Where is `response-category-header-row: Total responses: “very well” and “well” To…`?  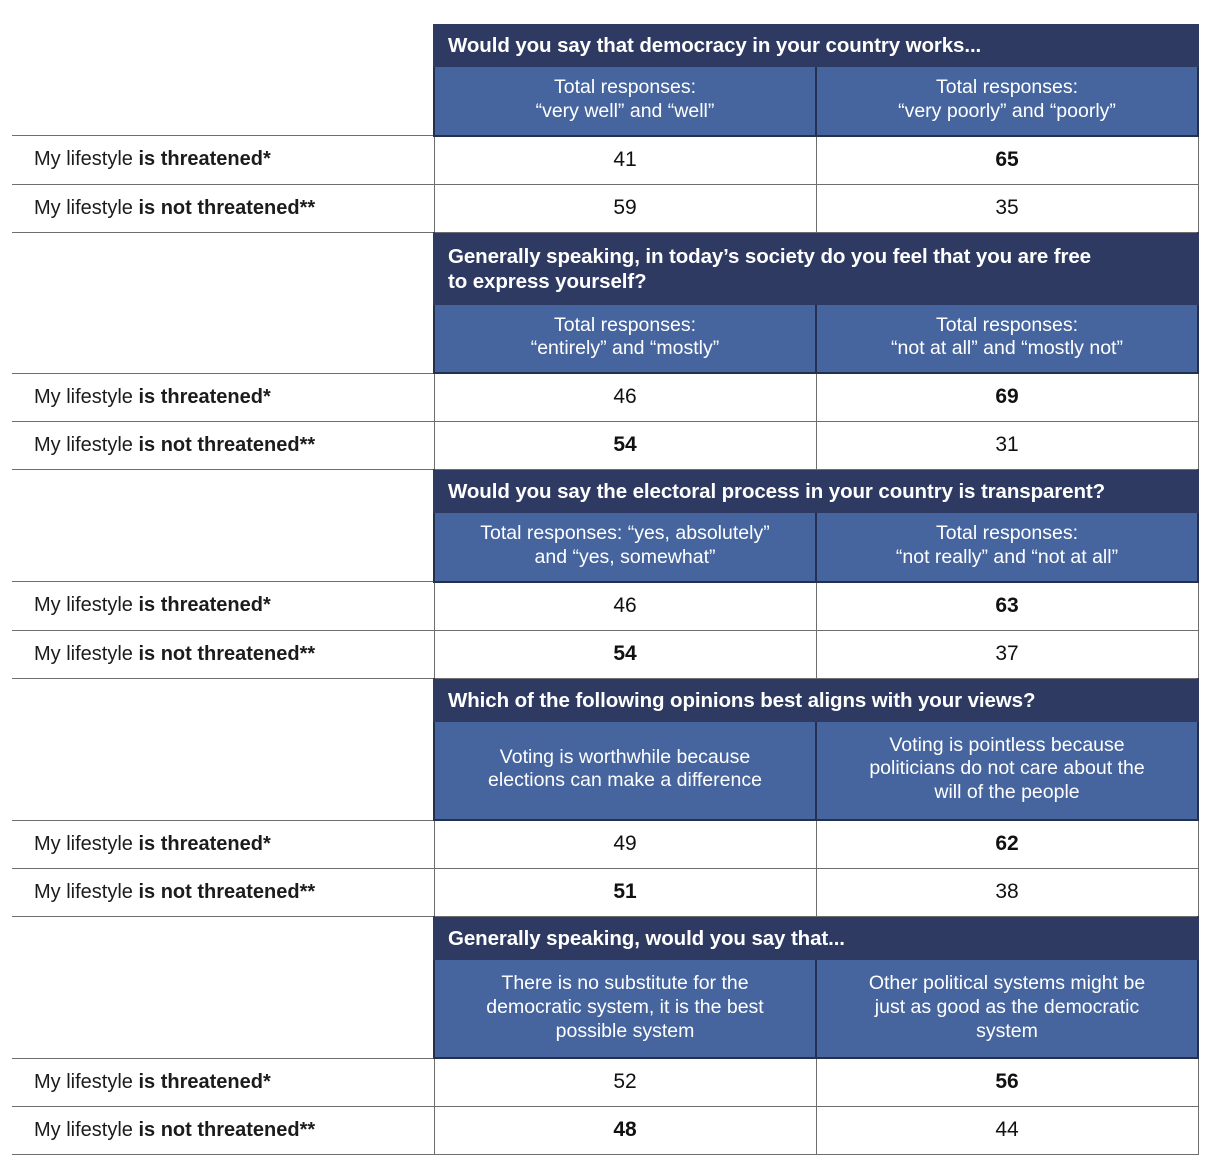 response-category-header-row: Total responses: “very well” and “well” To… is located at coordinates (606, 102).